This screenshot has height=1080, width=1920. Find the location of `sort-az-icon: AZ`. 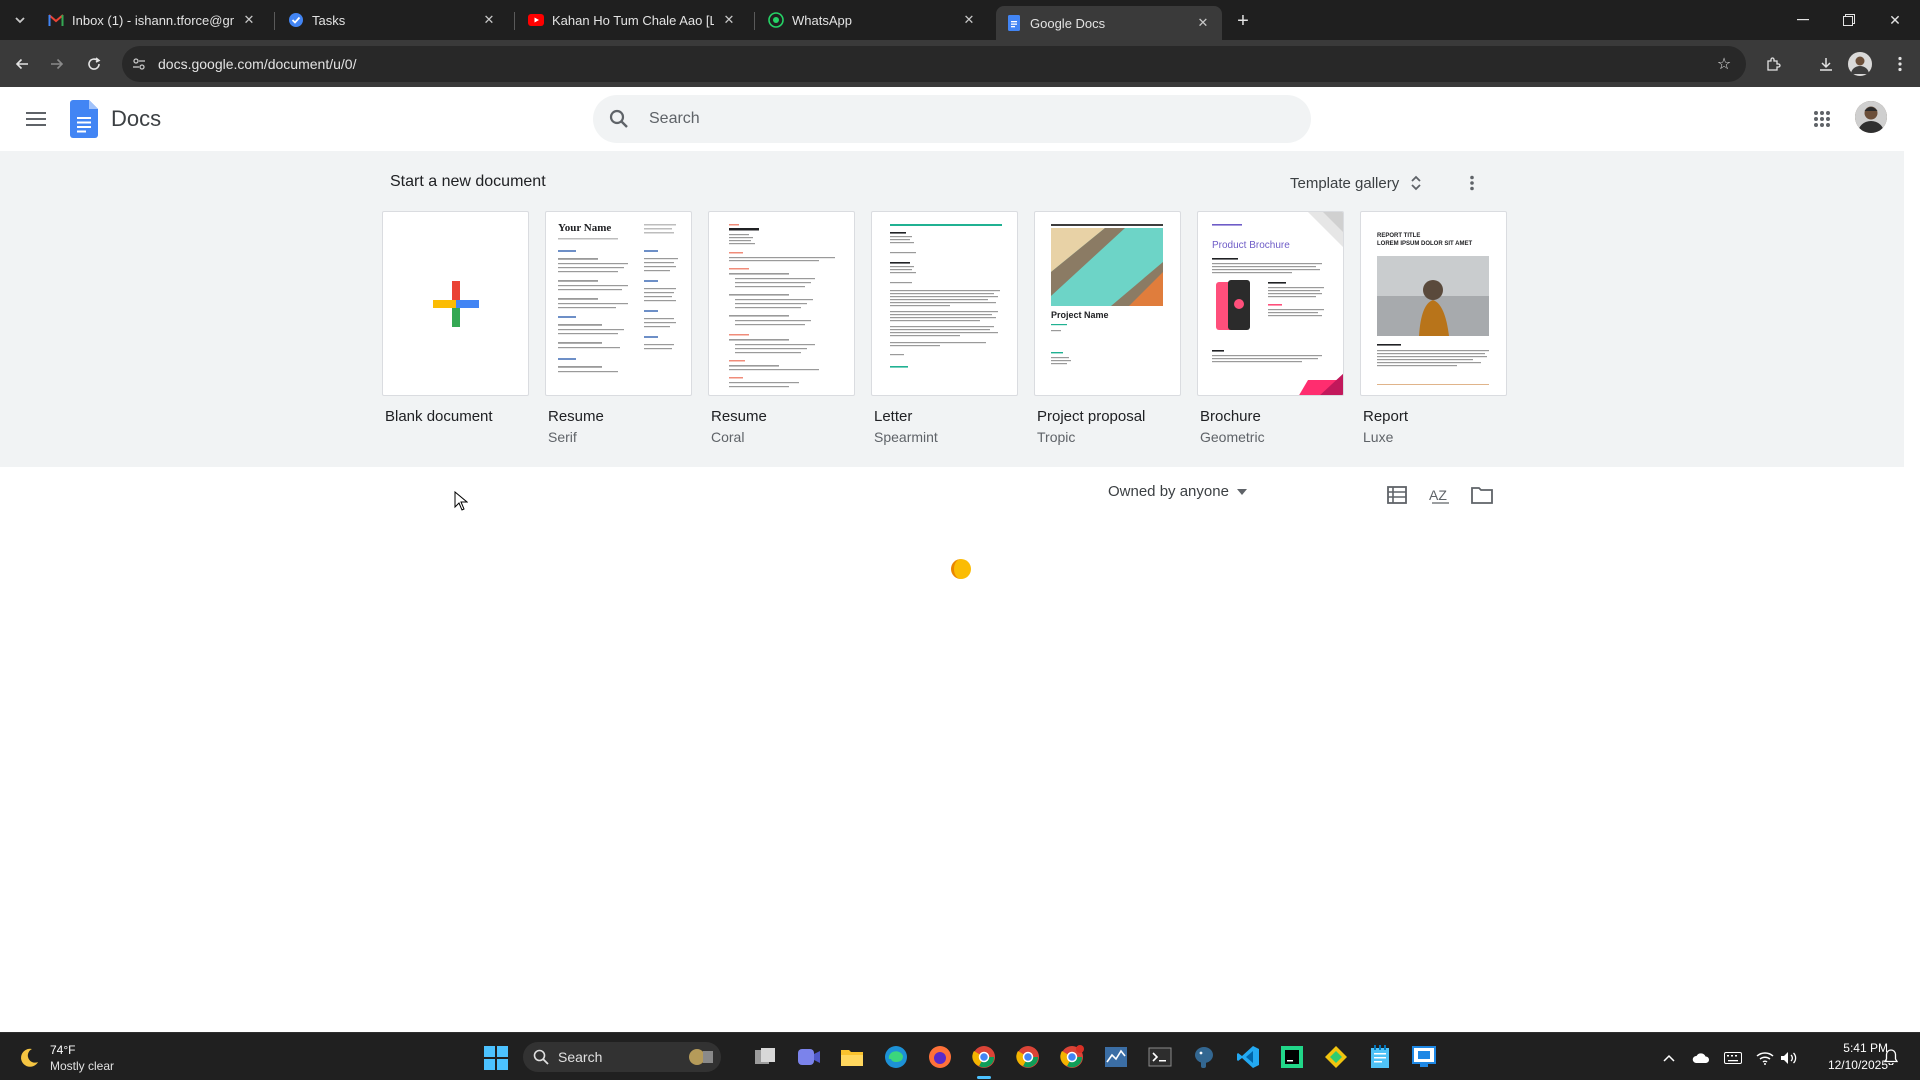

sort-az-icon: AZ is located at coordinates (1440, 495).